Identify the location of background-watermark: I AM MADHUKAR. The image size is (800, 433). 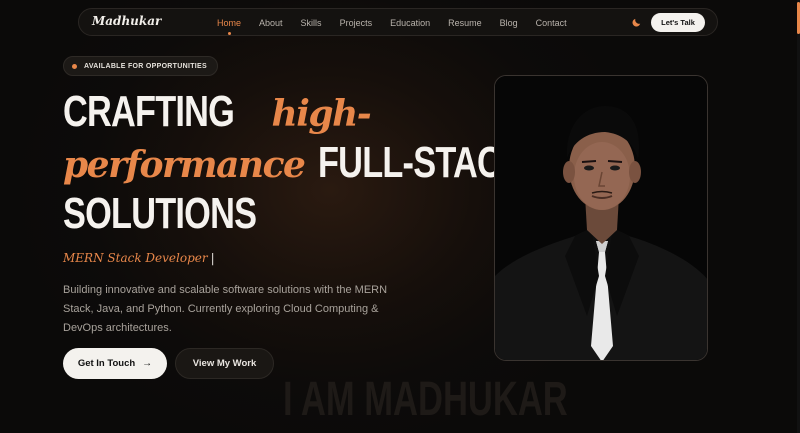
(425, 399).